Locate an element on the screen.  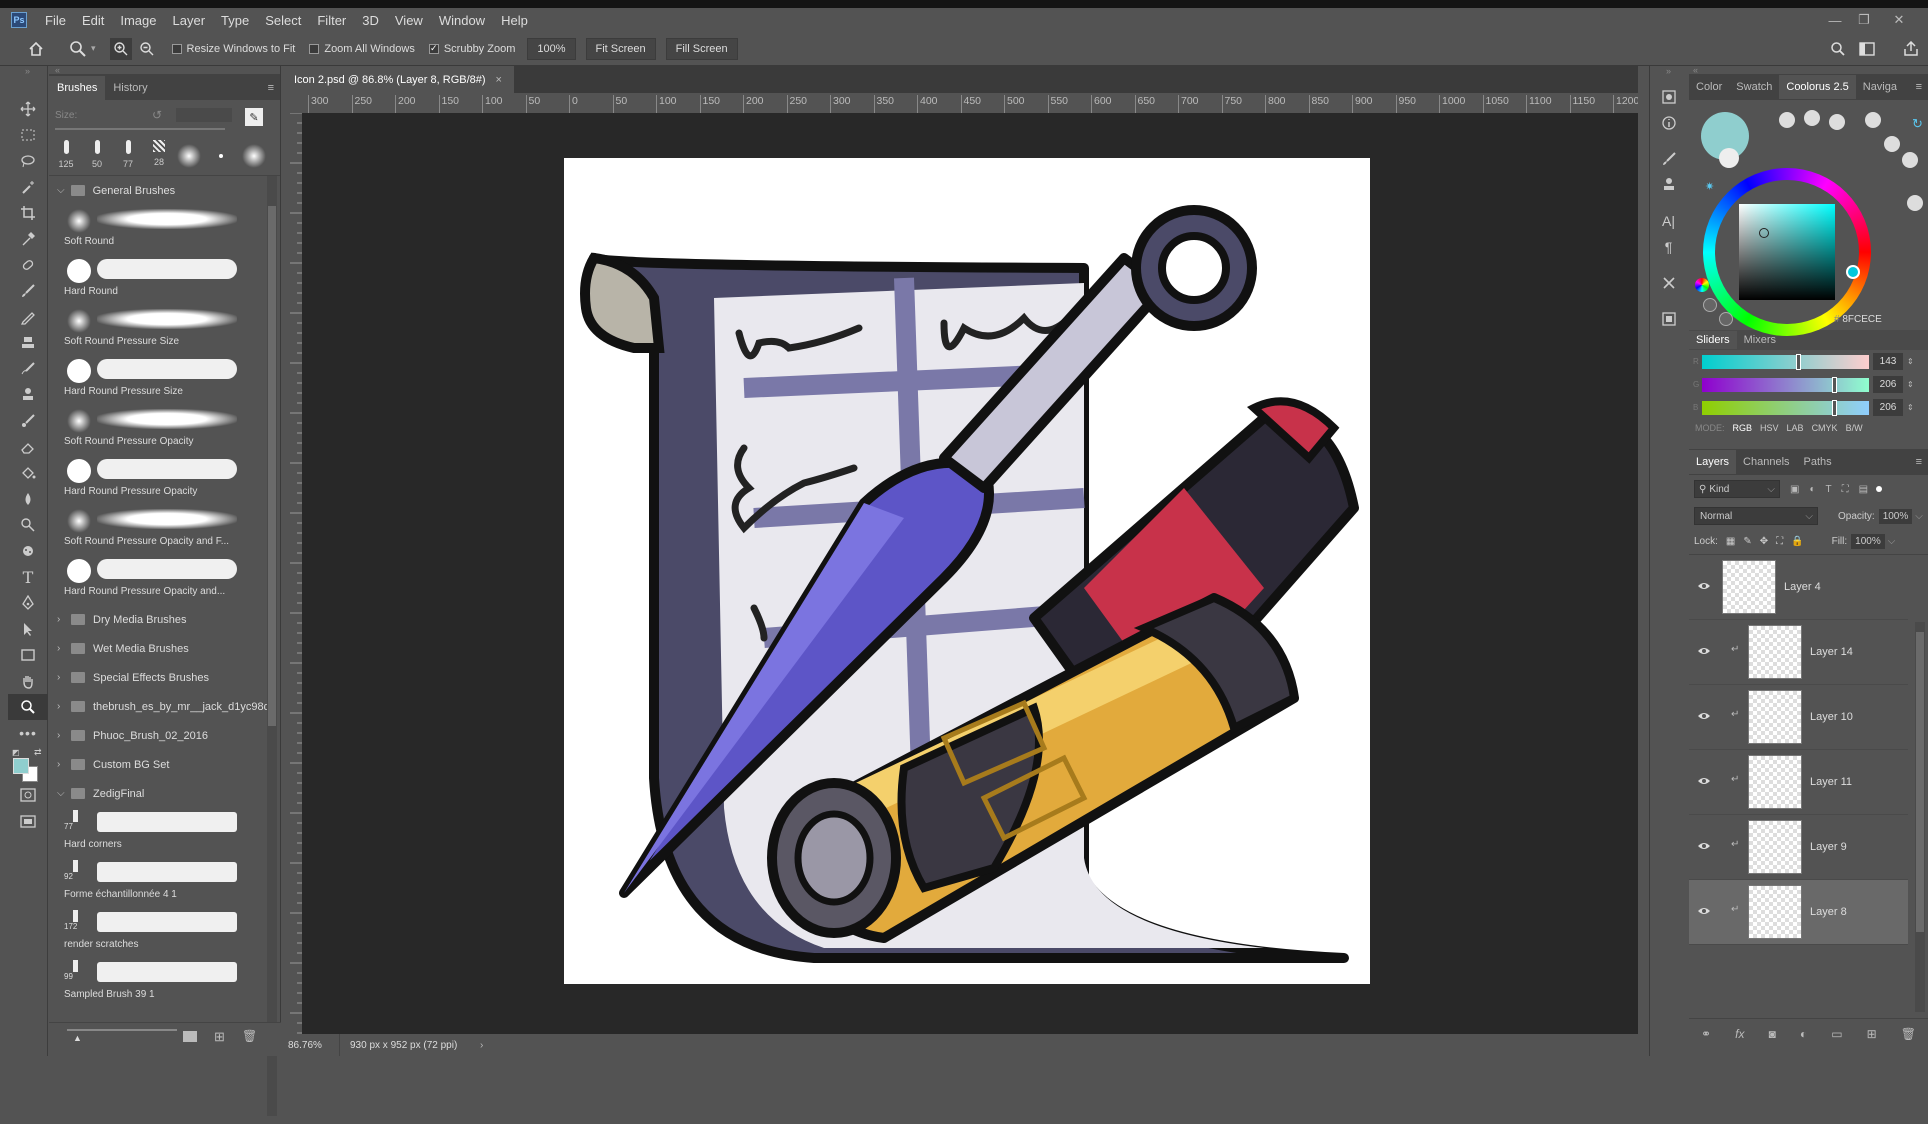
tab-paths: Paths is located at coordinates (1818, 462).